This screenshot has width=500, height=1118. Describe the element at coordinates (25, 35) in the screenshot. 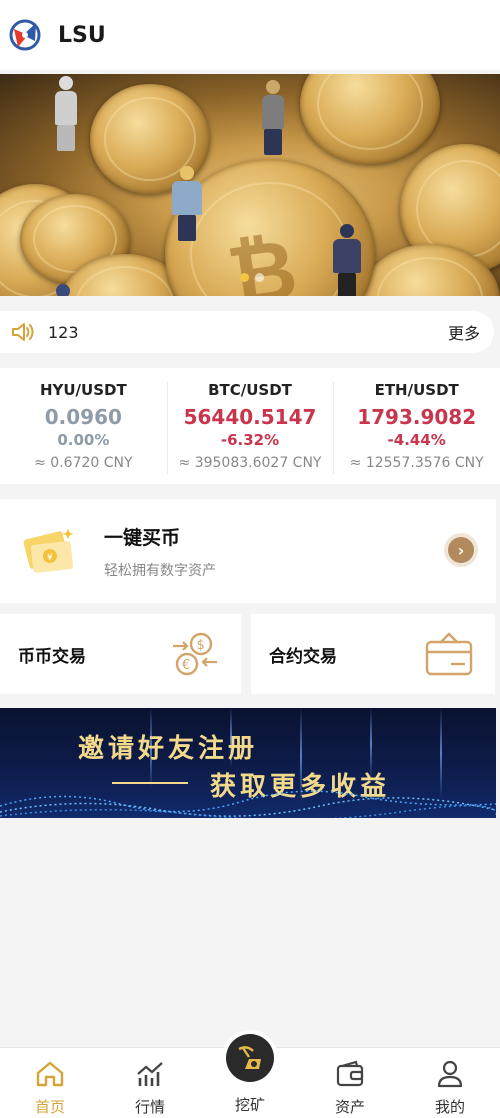

I see `lsu-logo-icon` at that location.